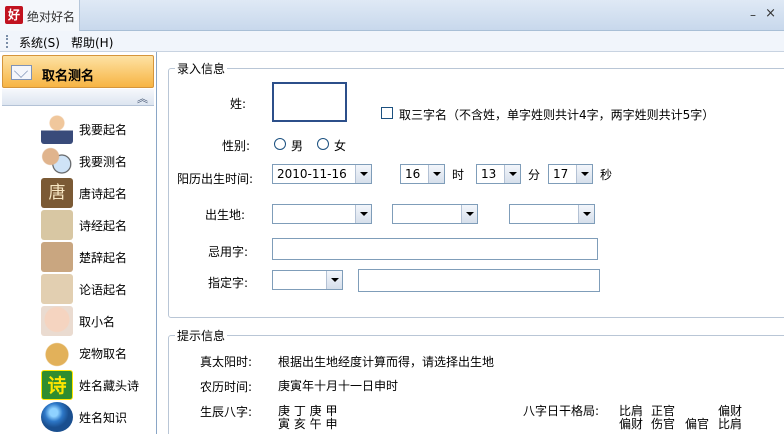 This screenshot has height=434, width=784. What do you see at coordinates (103, 290) in the screenshot?
I see `sidebar-item-label: 论语起名` at bounding box center [103, 290].